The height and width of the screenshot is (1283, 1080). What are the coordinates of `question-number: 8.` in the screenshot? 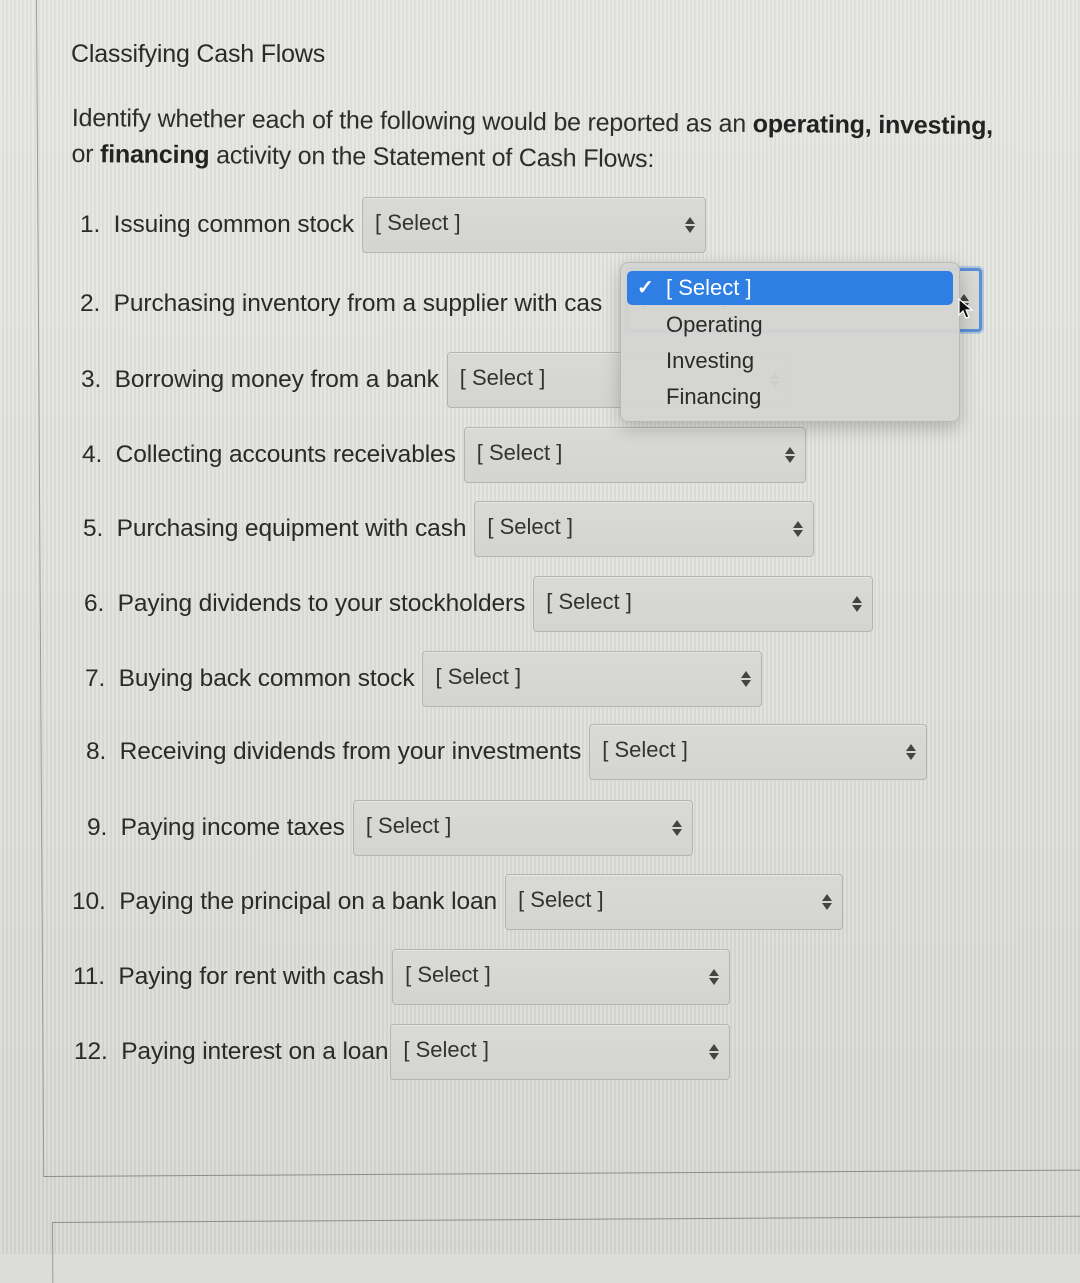 It's located at (96, 751).